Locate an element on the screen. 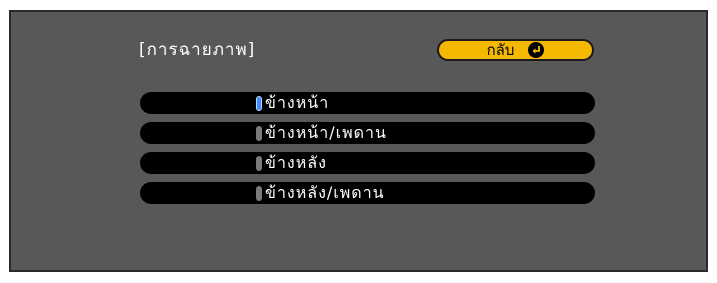 This screenshot has width=717, height=283. option-rear-ceiling: ข้างหลัง/เพดาน is located at coordinates (367, 193).